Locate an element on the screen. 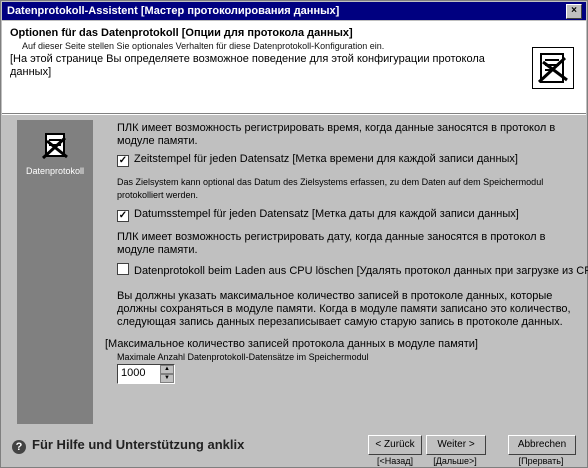  datalog-wizard-icon is located at coordinates (553, 68).